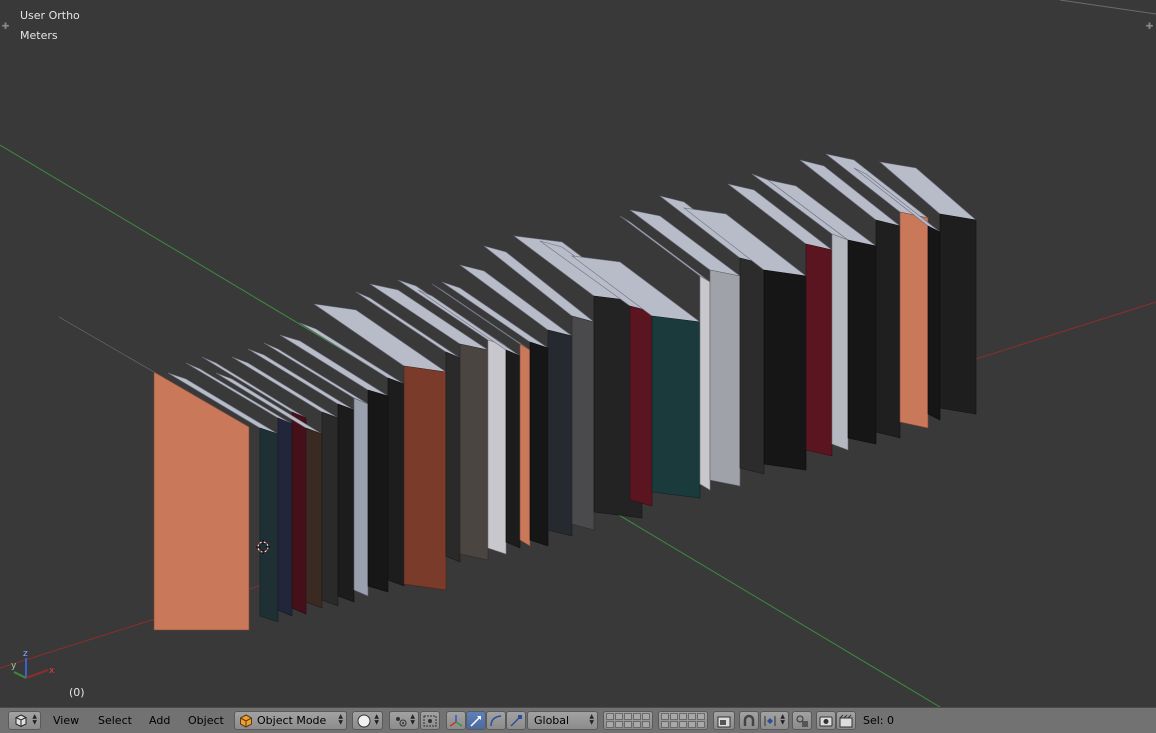 The width and height of the screenshot is (1156, 733). I want to click on gizmo-y-label: y, so click(14, 666).